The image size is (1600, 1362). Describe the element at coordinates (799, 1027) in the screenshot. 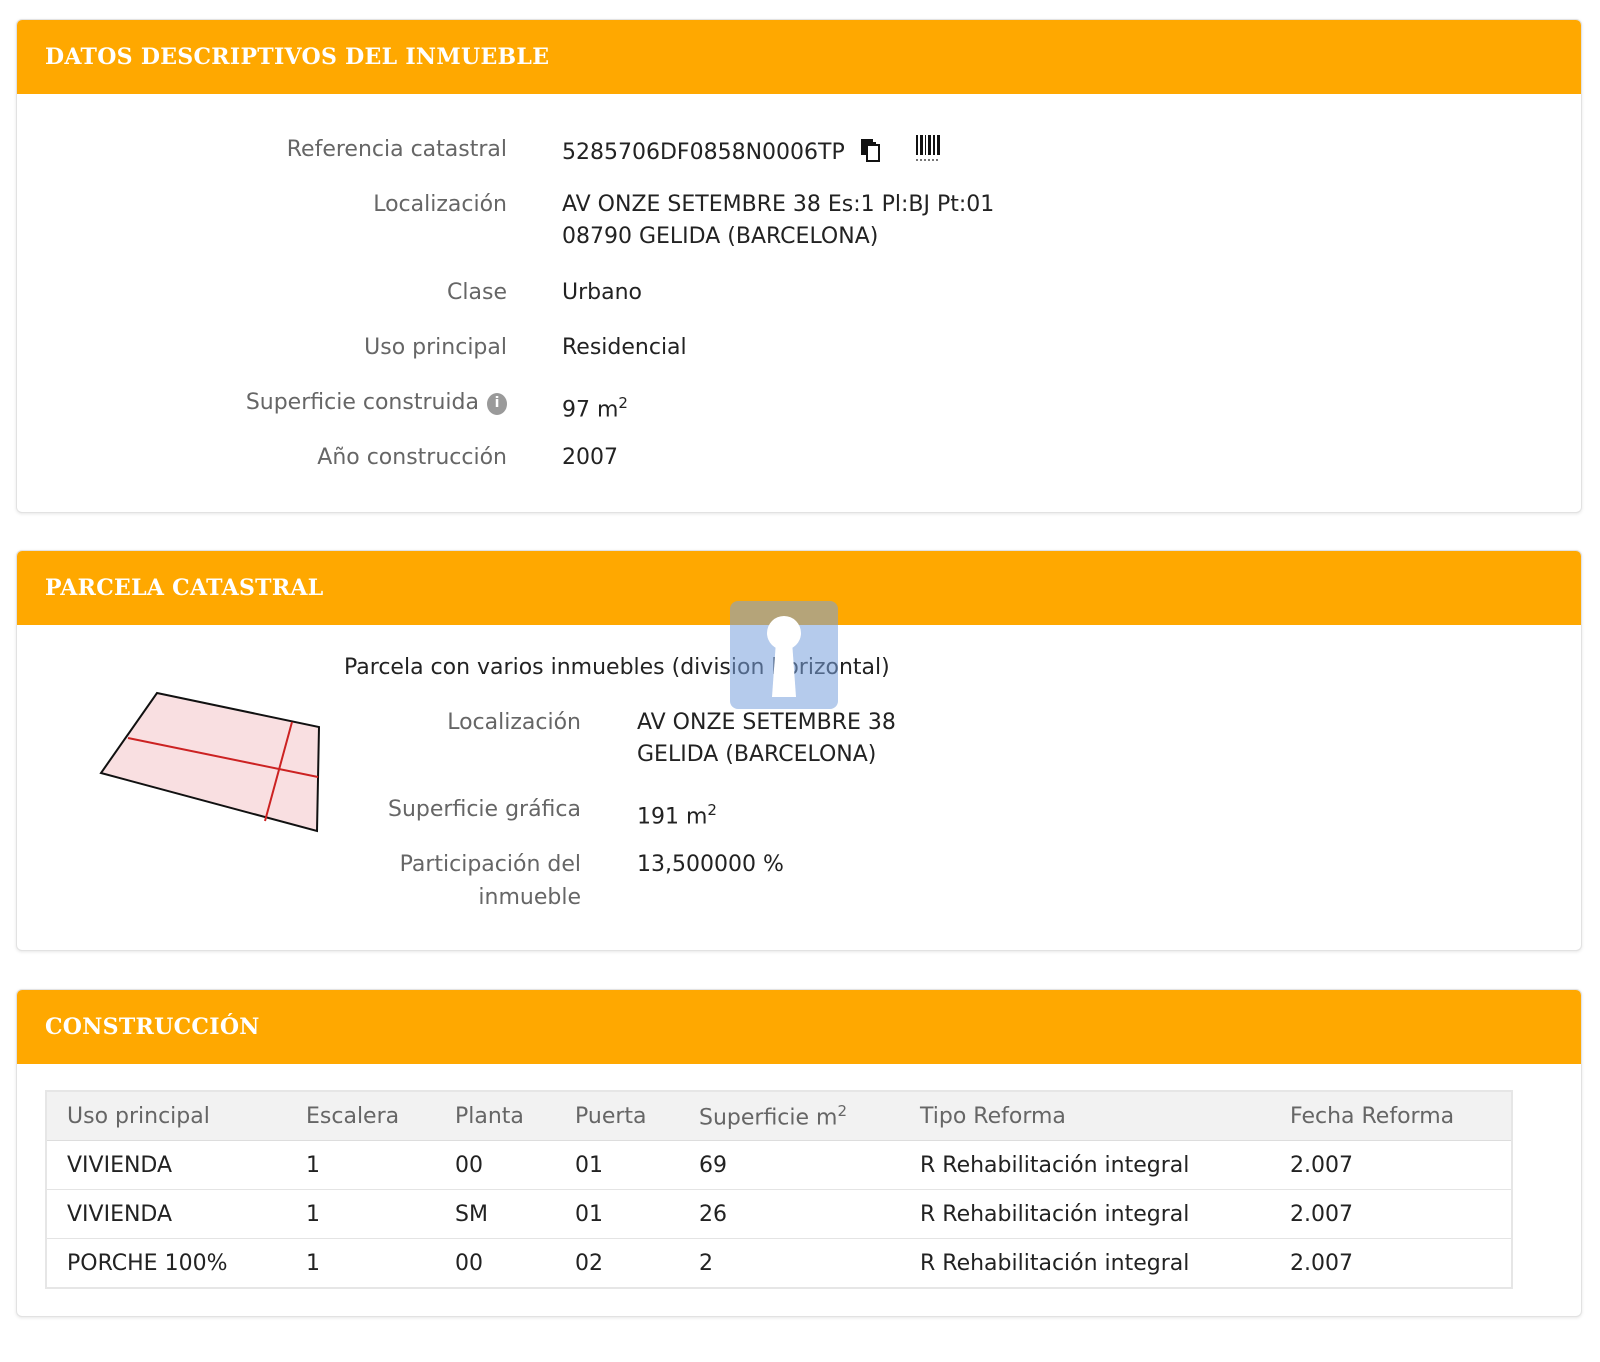

I see `panel-header: CONSTRUCCIÓN` at that location.